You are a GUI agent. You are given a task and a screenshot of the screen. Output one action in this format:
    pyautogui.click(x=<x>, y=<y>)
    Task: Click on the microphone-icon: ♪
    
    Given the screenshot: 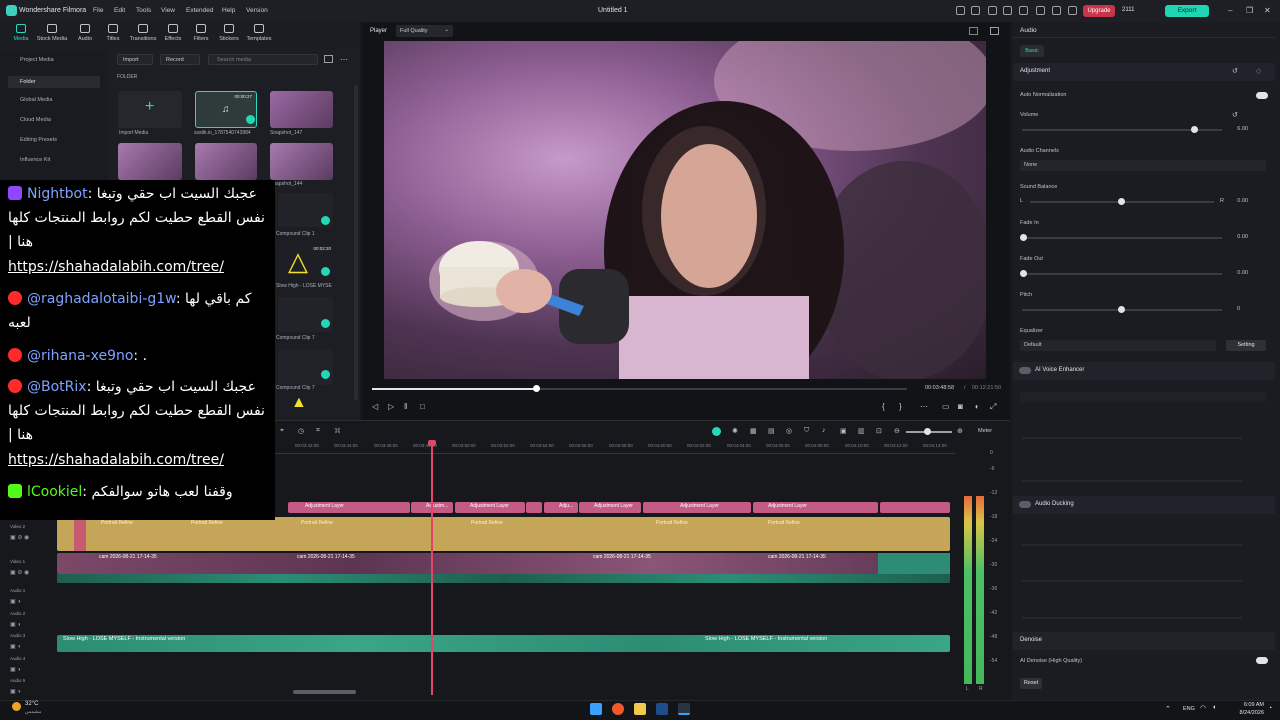 What is the action you would take?
    pyautogui.click(x=824, y=430)
    